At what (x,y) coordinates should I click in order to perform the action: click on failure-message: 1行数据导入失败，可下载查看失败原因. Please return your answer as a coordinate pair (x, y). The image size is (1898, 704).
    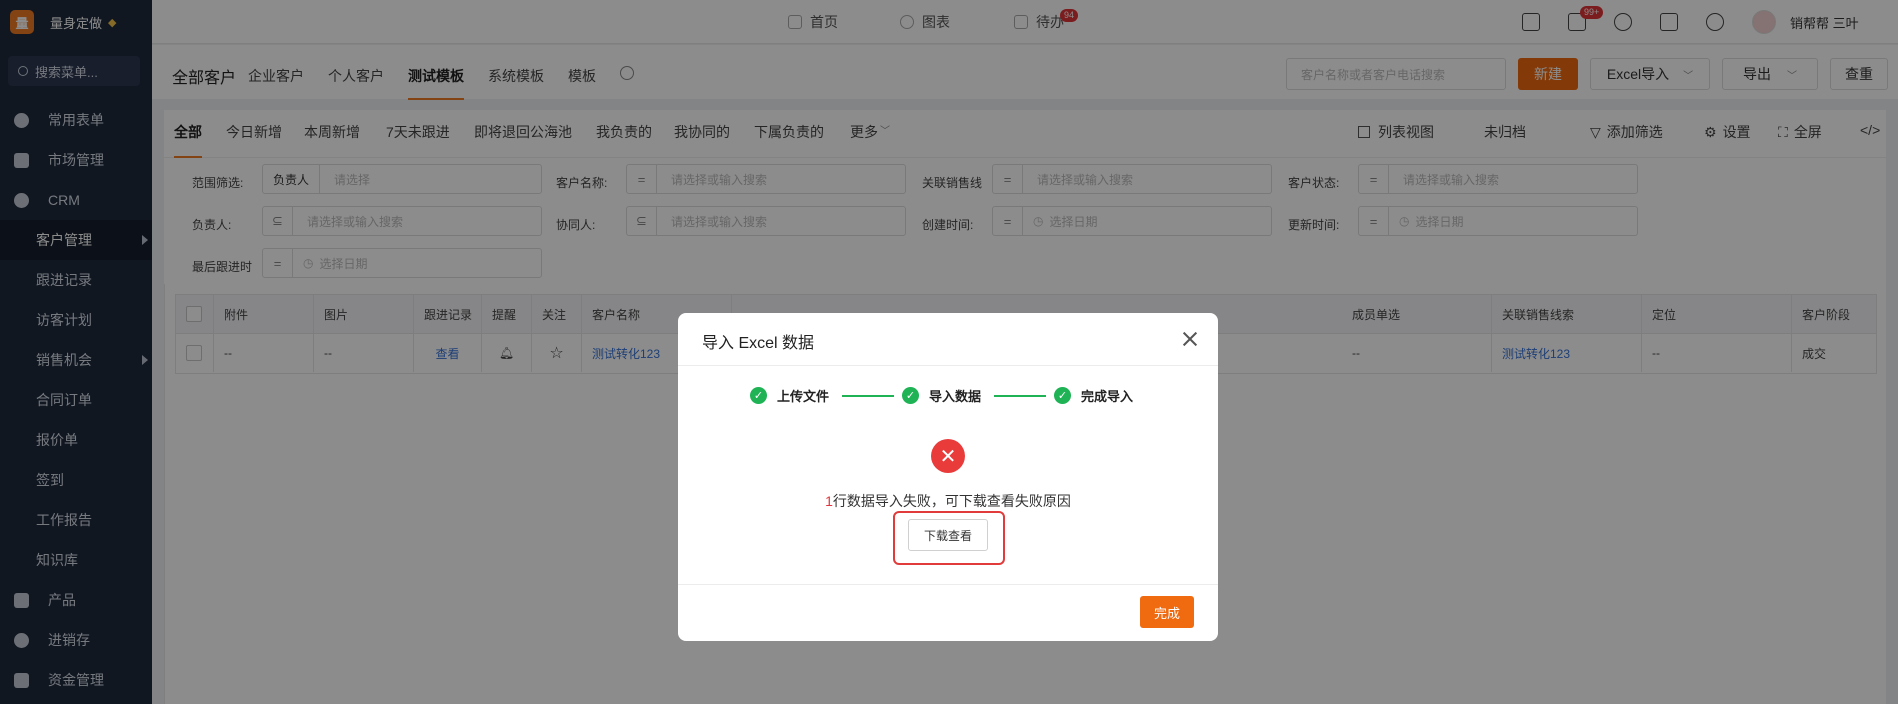
    Looking at the image, I should click on (948, 501).